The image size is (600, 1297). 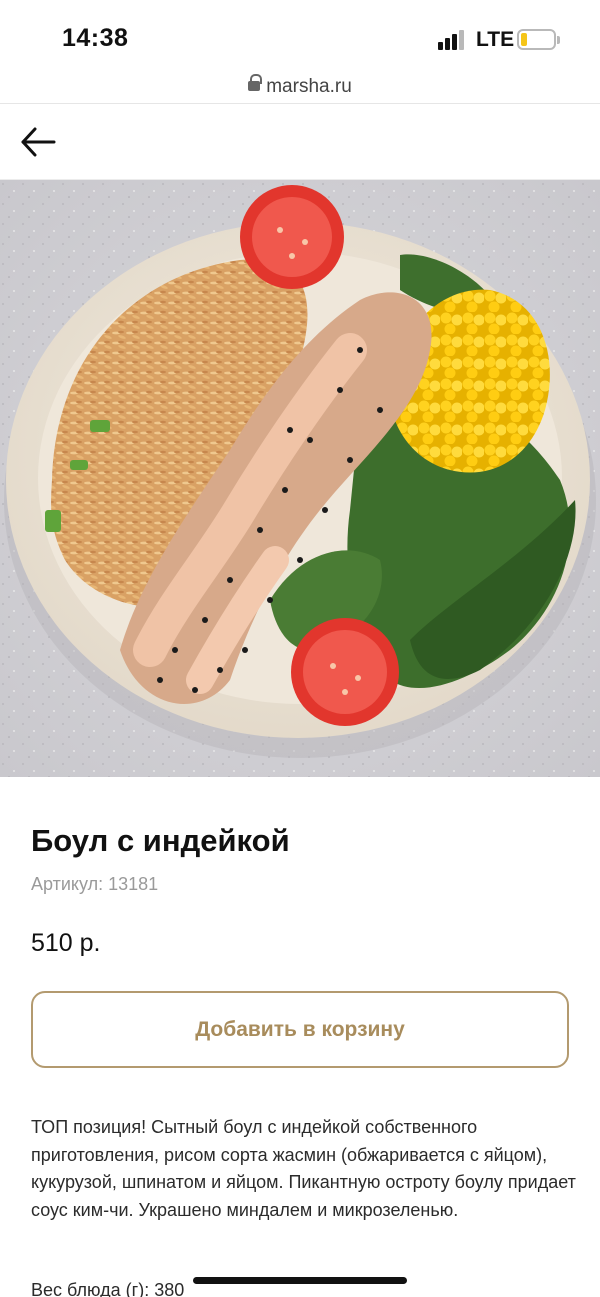 I want to click on product-price: 510 р., so click(x=66, y=943).